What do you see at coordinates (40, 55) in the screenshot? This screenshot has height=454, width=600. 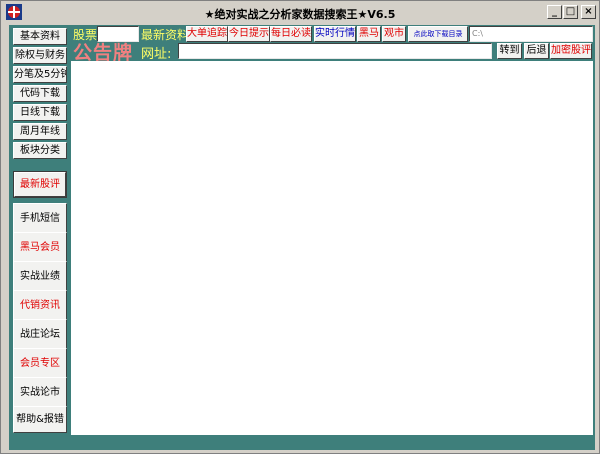 I see `sidebar-item-exright-finance: 除权与财务` at bounding box center [40, 55].